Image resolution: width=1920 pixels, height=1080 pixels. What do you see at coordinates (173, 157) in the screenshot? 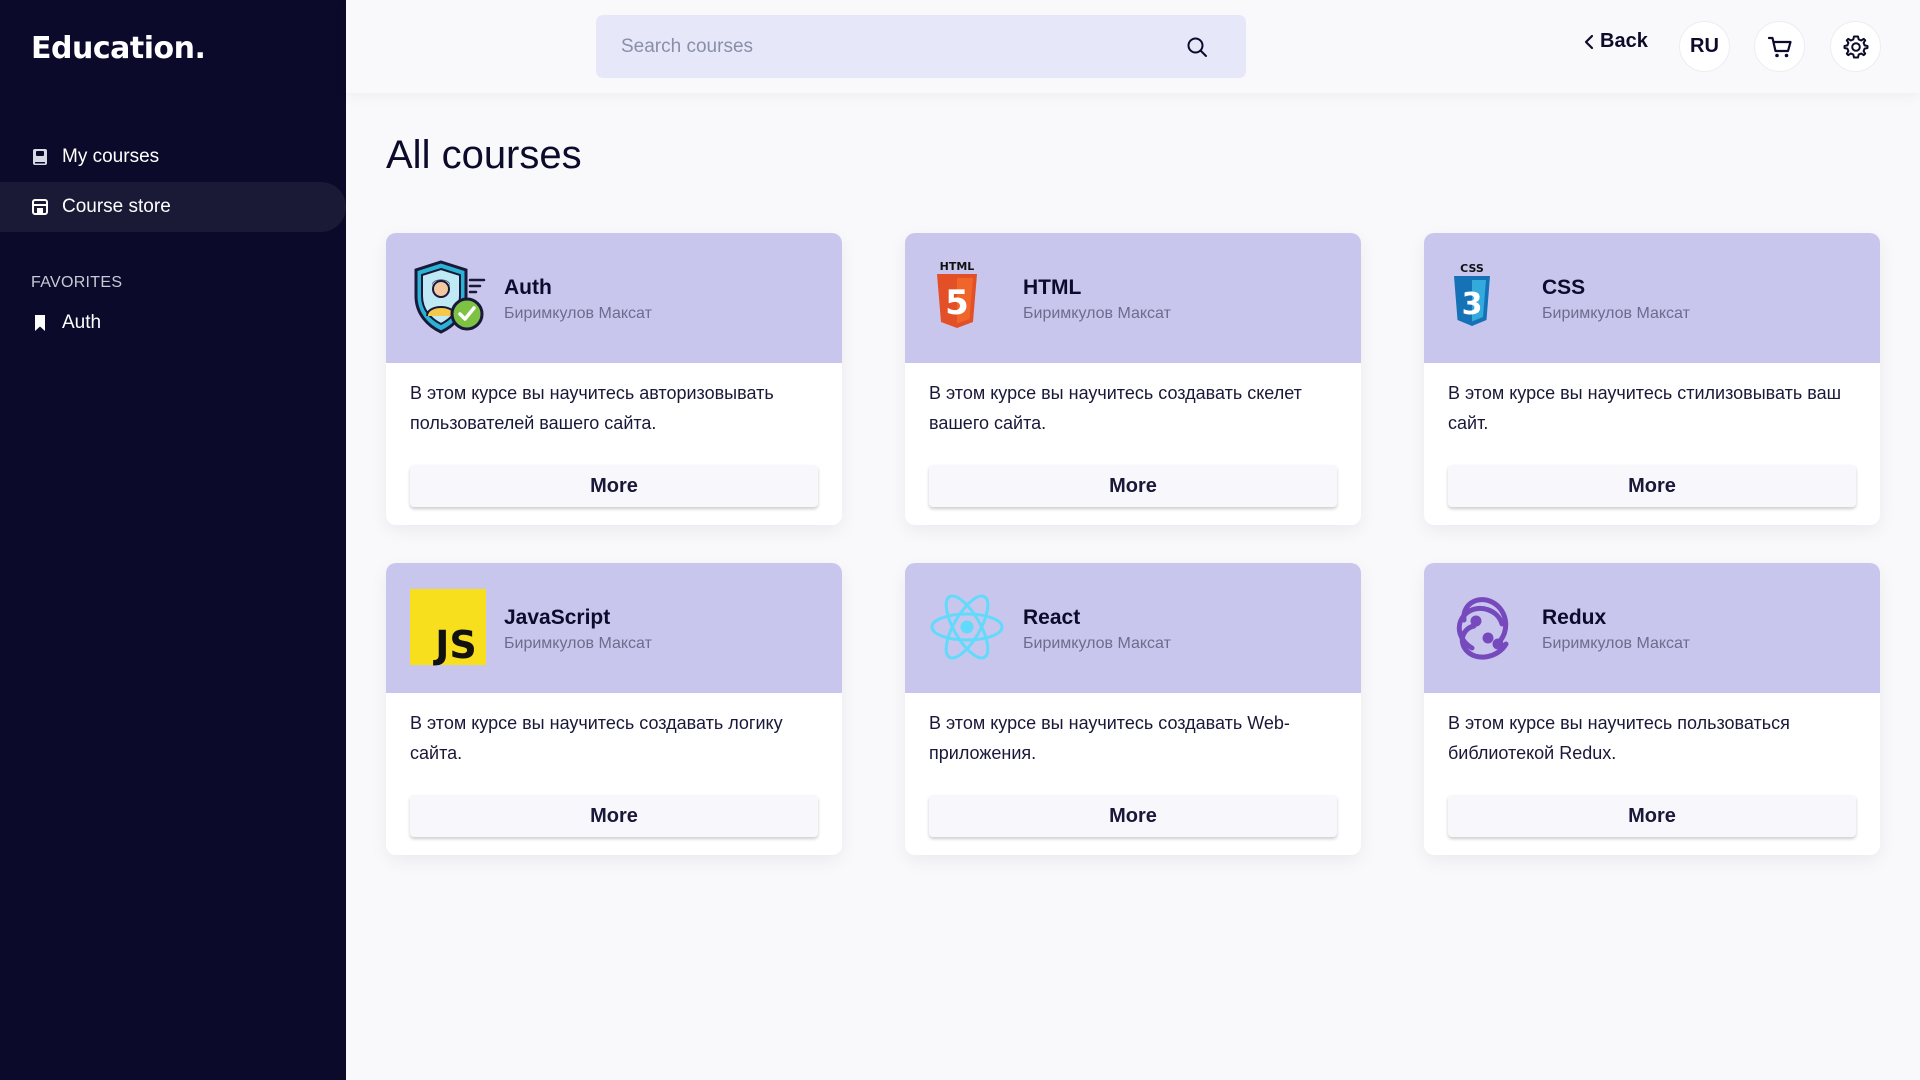
I see `sidebar-item-my-courses: My courses` at bounding box center [173, 157].